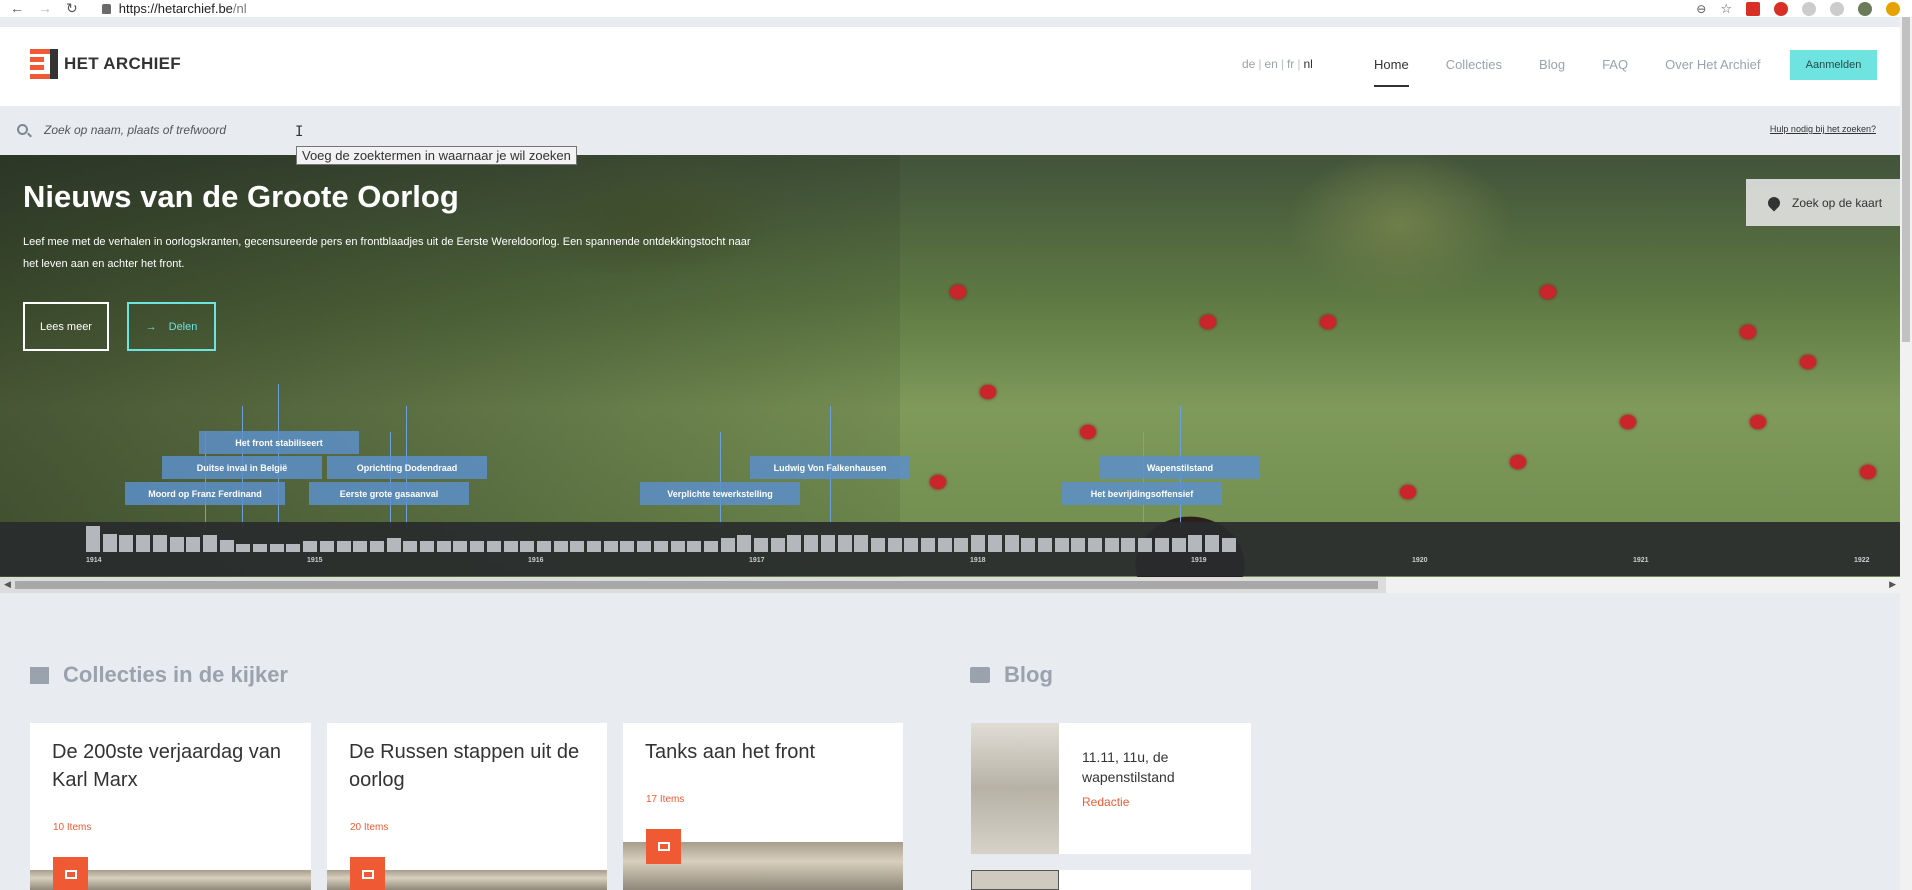  I want to click on collection-card: De Russen stappen uit de oorlog 20 Items, so click(467, 806).